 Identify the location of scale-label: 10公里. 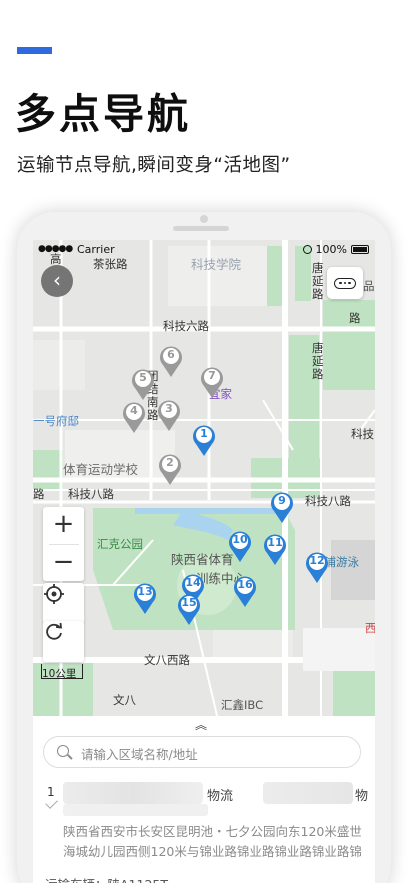
(59, 674).